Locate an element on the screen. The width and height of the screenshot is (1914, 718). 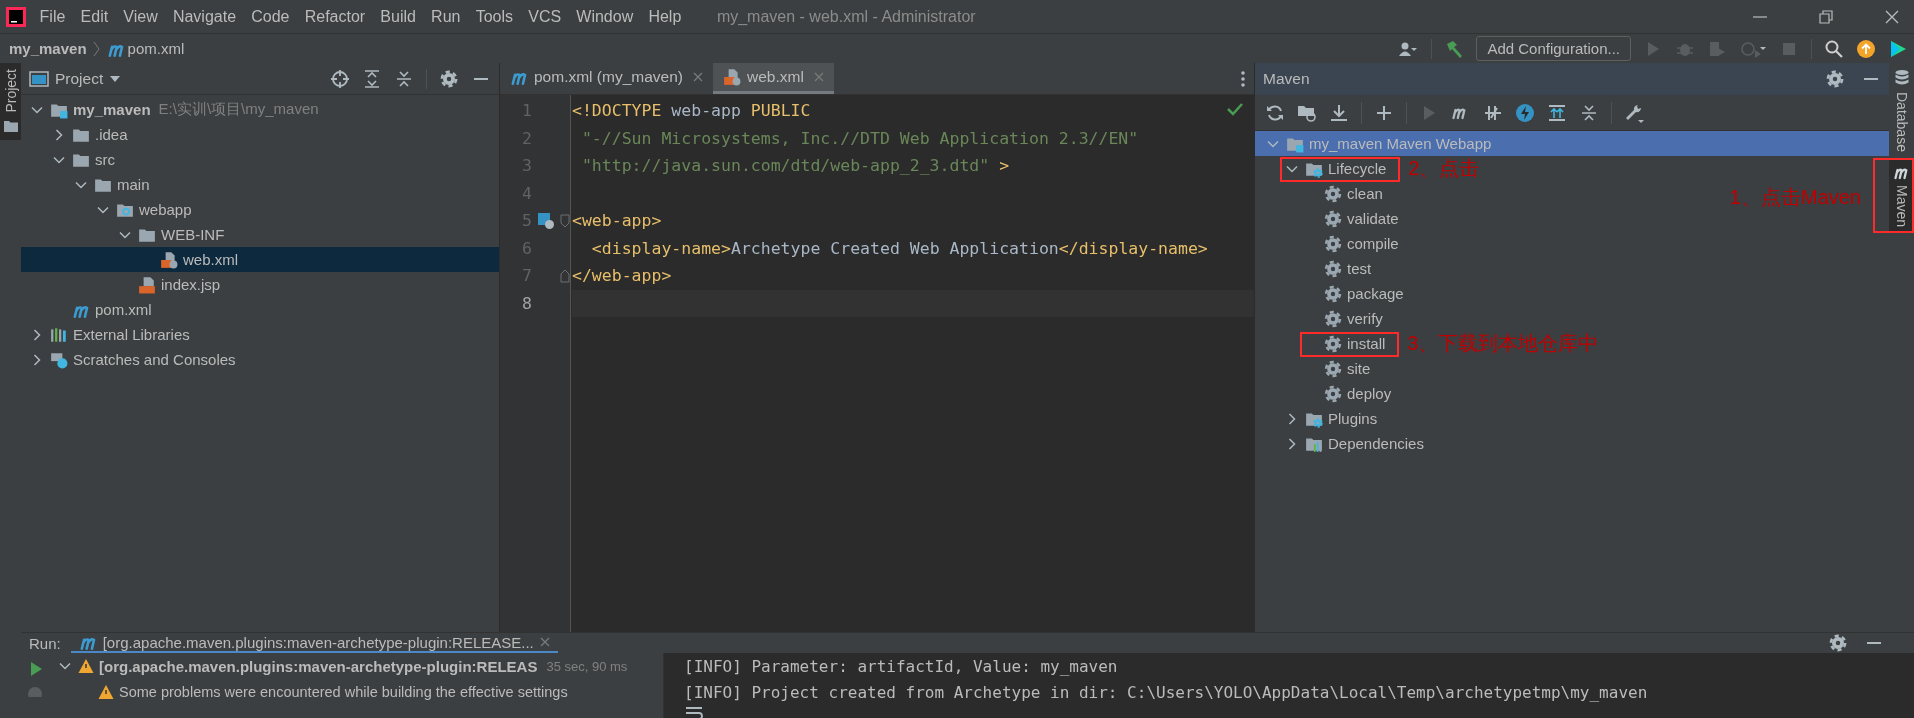
editor-tab: web.xml is located at coordinates (773, 78).